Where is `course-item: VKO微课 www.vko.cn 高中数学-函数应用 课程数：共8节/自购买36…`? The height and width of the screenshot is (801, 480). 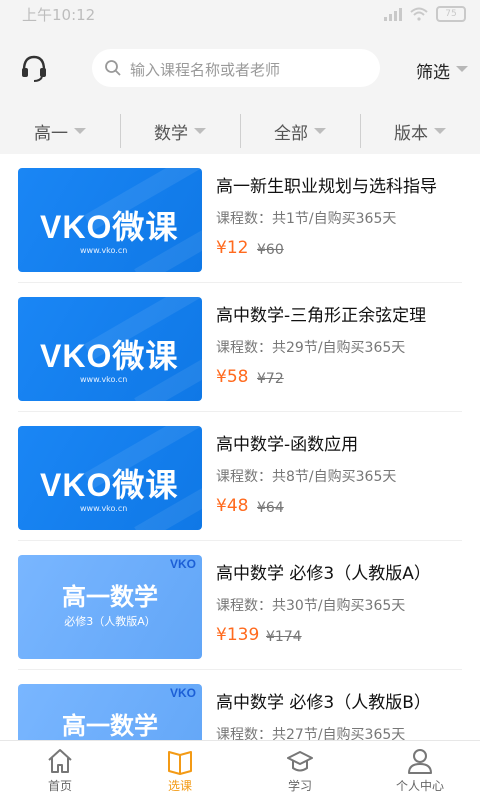
course-item: VKO微课 www.vko.cn 高中数学-函数应用 课程数：共8节/自购买36… is located at coordinates (240, 476).